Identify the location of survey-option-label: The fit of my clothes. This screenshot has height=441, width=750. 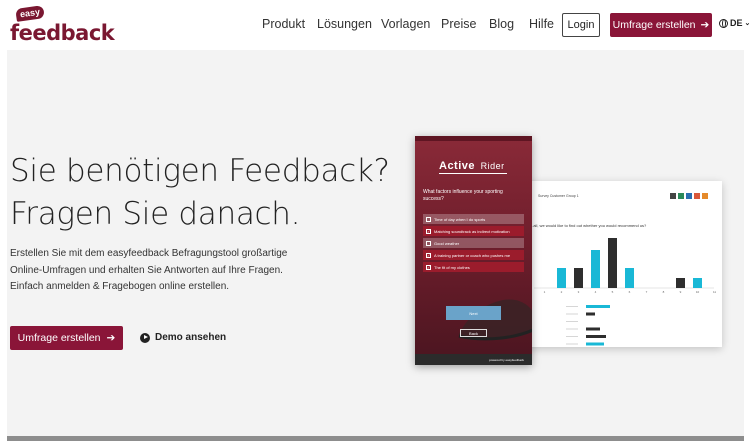
(452, 267).